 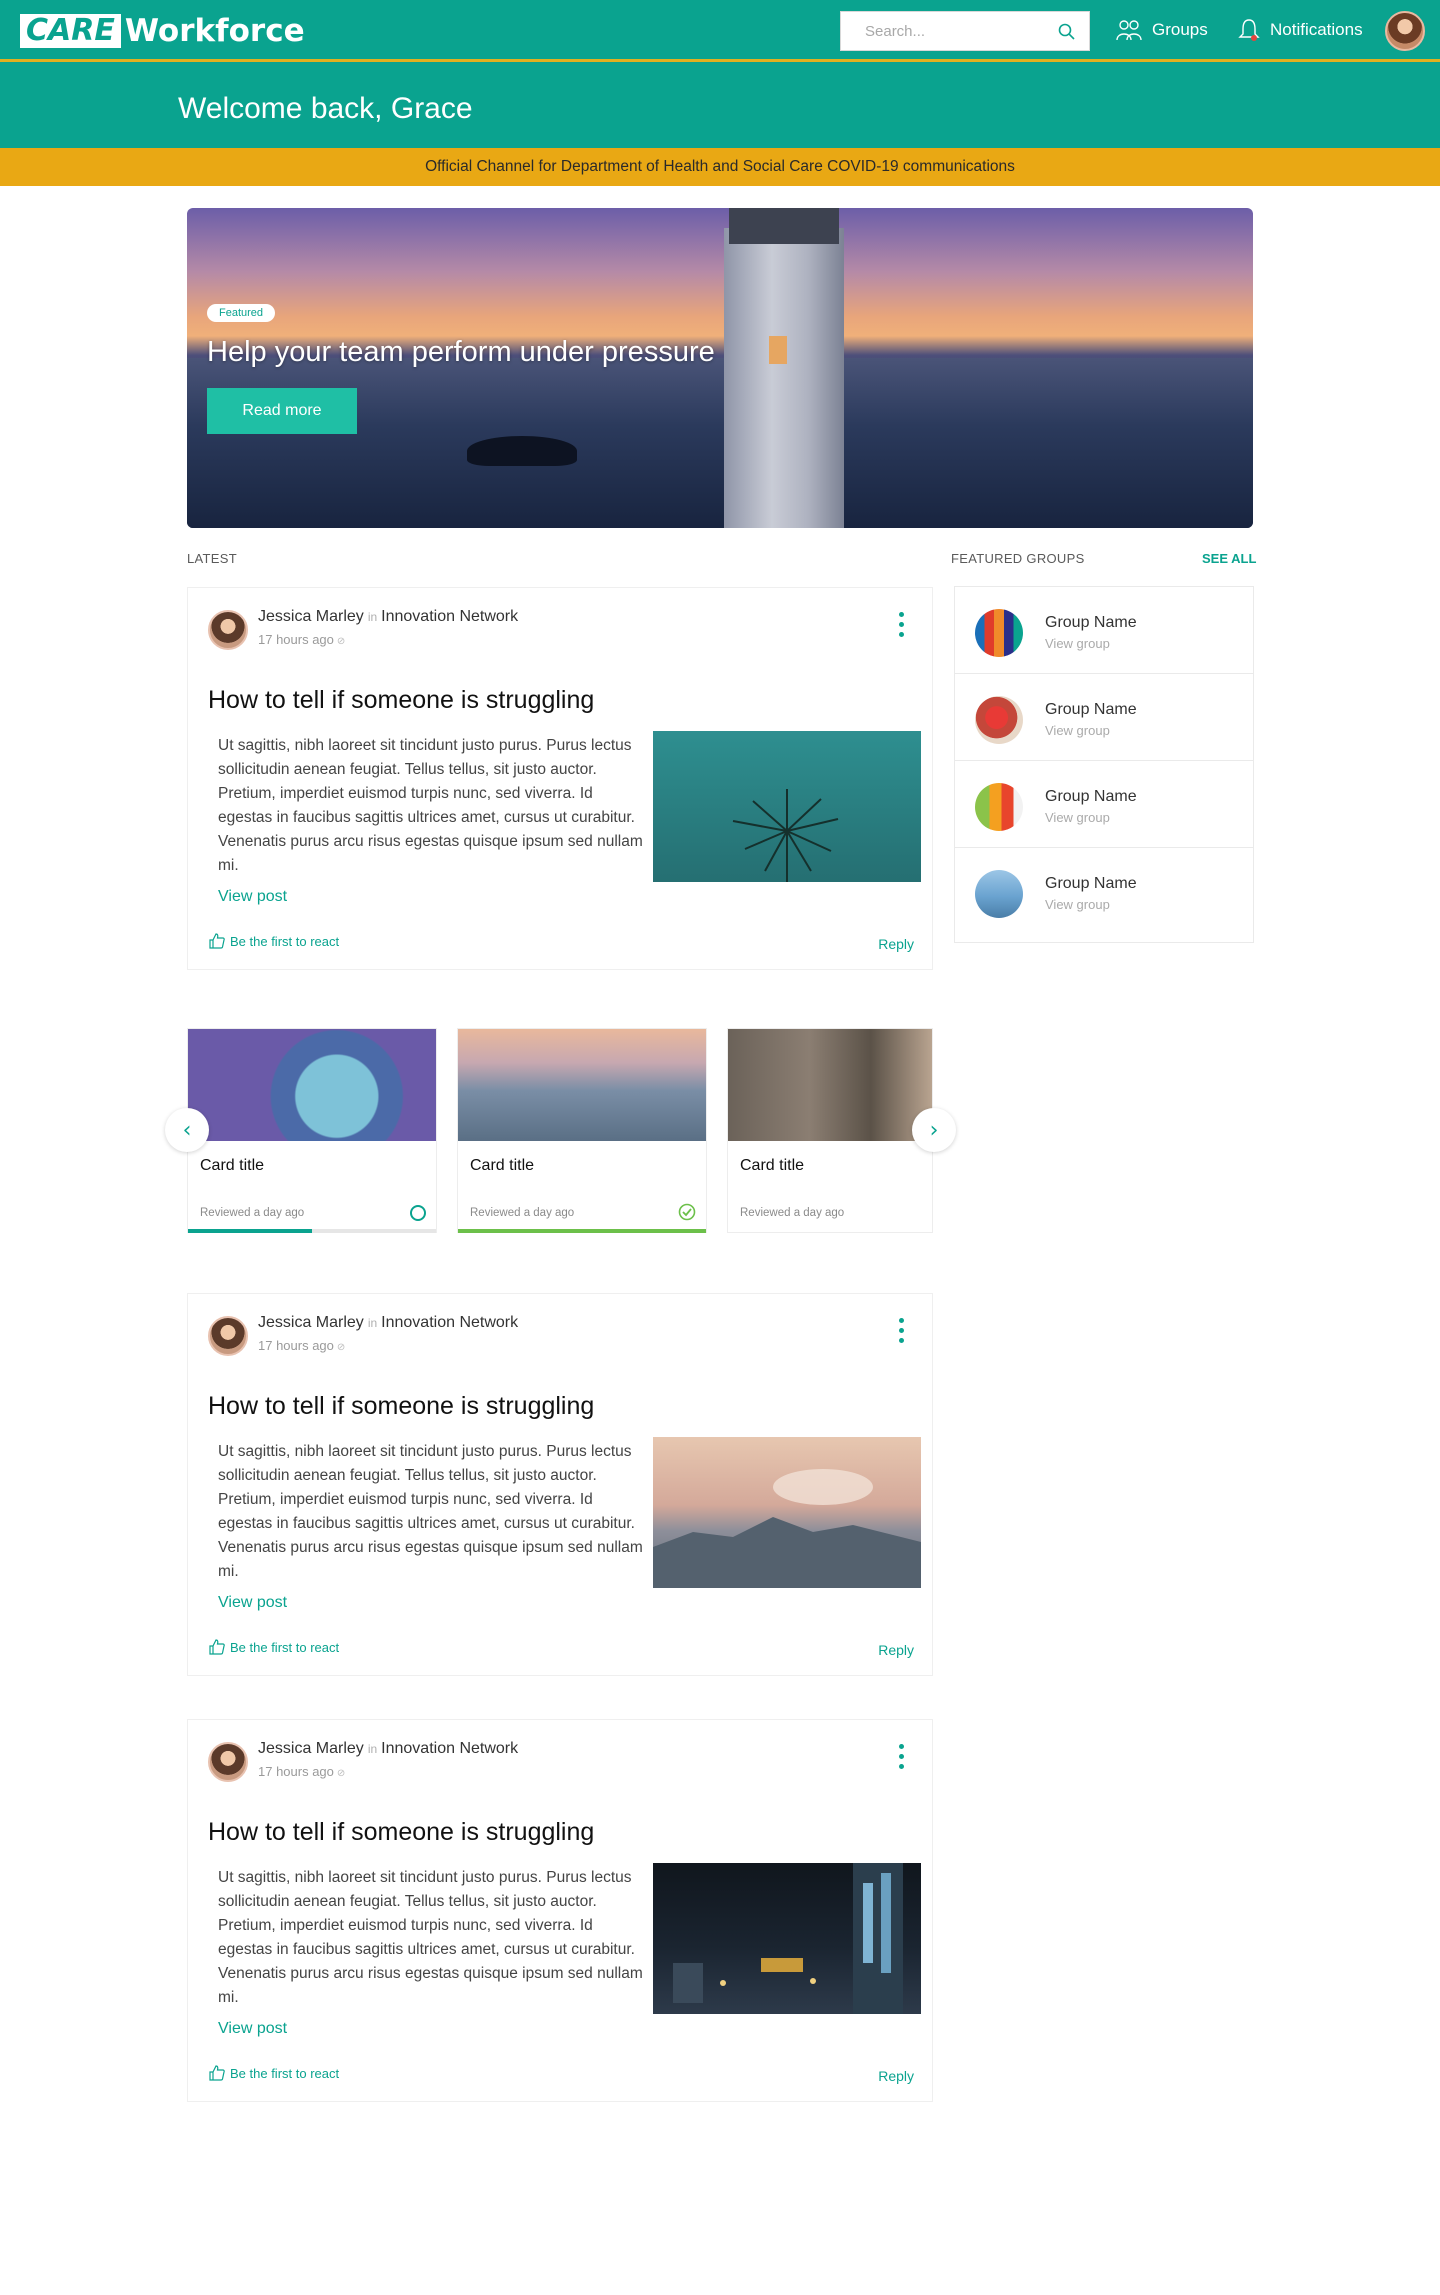 What do you see at coordinates (241, 313) in the screenshot?
I see `featured-badge: Featured` at bounding box center [241, 313].